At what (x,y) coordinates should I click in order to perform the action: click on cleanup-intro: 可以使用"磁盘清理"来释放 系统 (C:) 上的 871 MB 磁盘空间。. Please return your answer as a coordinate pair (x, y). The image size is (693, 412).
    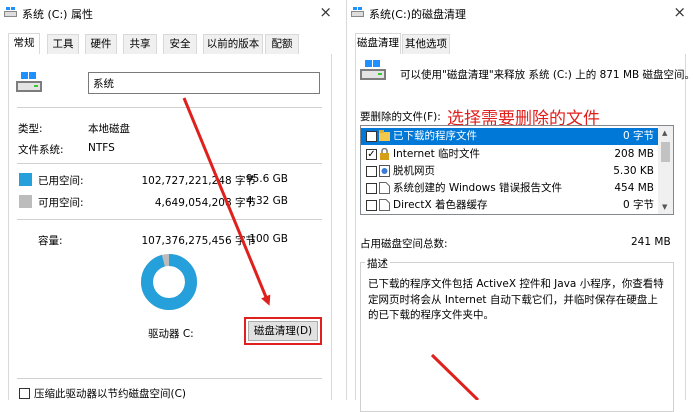
    Looking at the image, I should click on (546, 75).